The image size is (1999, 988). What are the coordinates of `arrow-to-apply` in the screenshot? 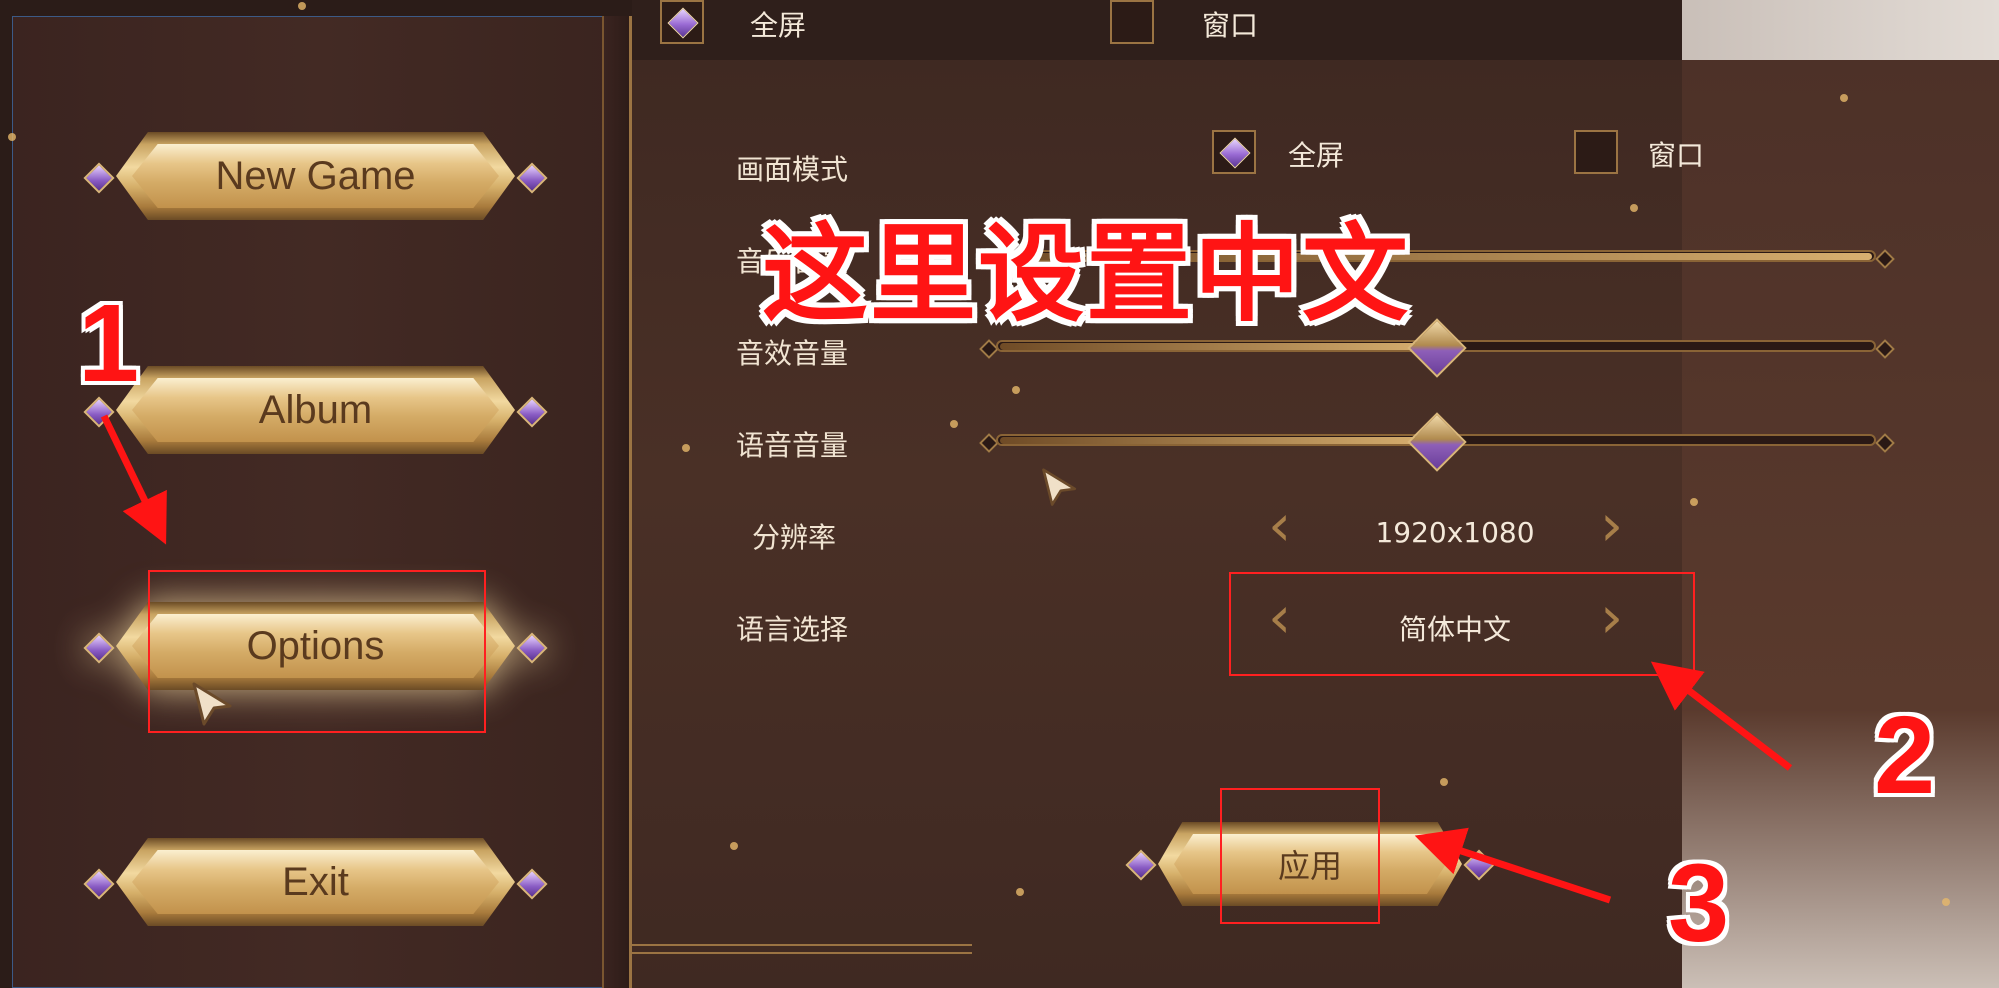 It's located at (1513, 865).